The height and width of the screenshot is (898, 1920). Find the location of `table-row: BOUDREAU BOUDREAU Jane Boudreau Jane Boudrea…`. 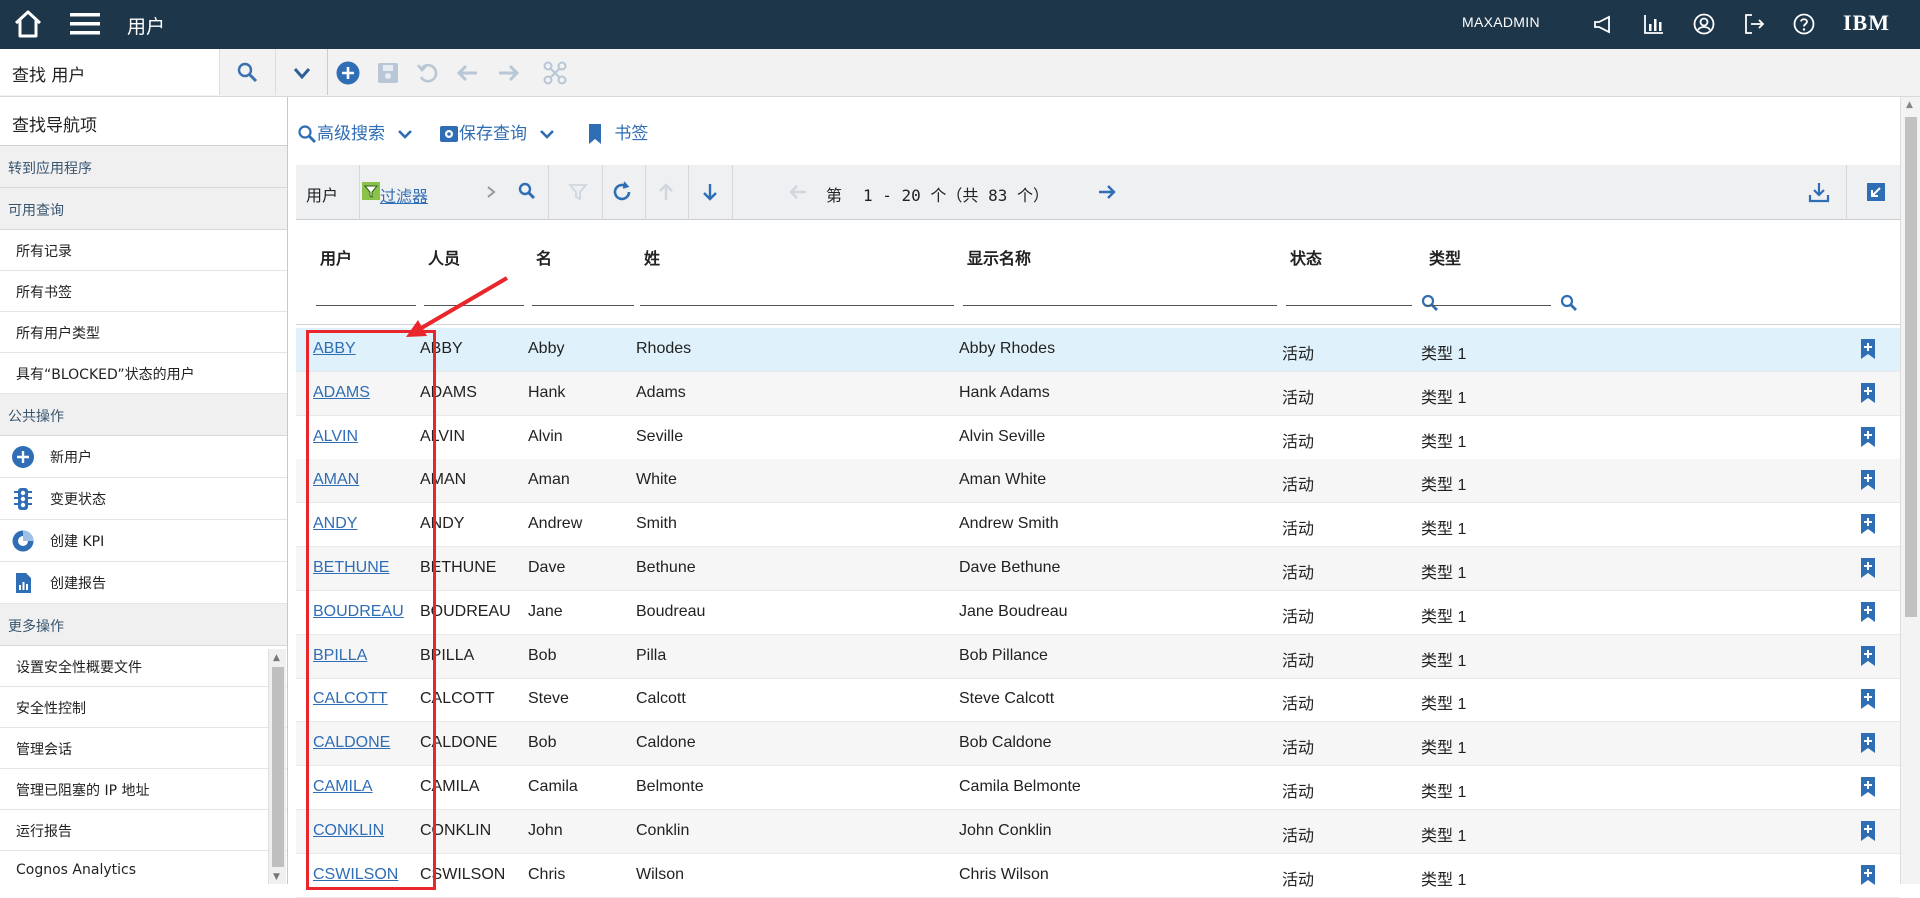

table-row: BOUDREAU BOUDREAU Jane Boudreau Jane Boudrea… is located at coordinates (1098, 613).